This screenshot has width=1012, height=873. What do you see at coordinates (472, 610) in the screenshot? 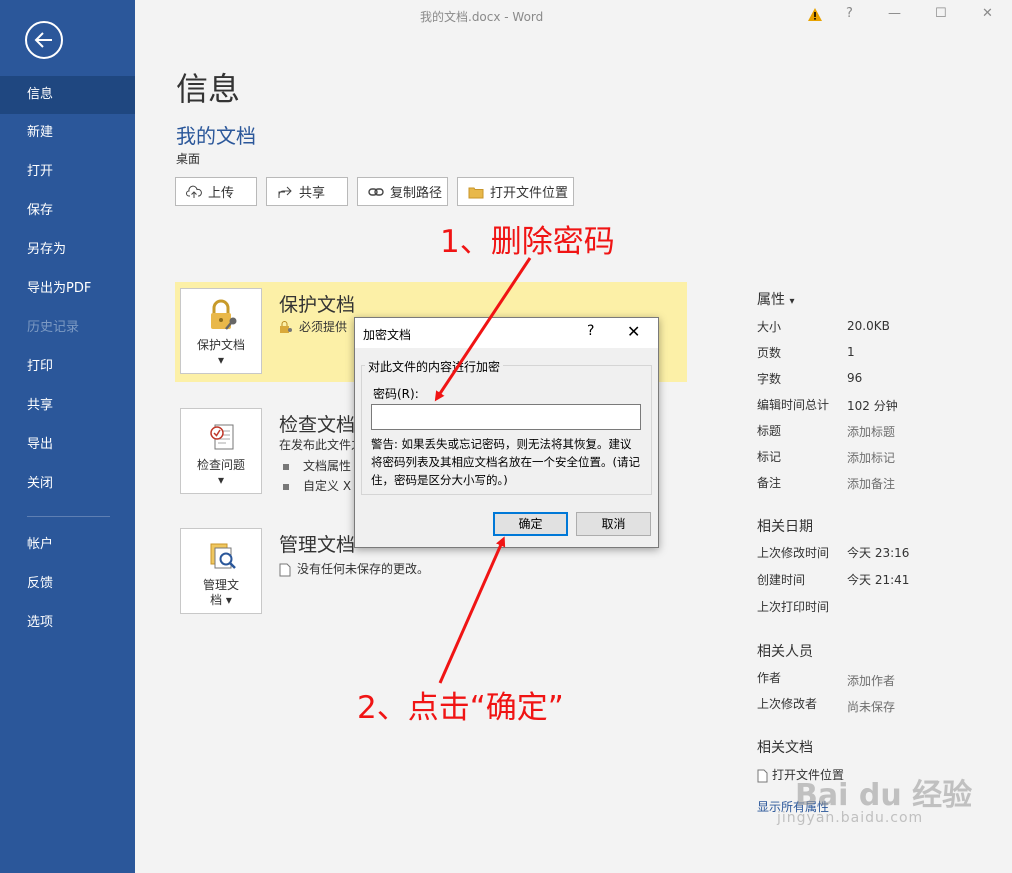
I see `arrow-to-ok-button` at bounding box center [472, 610].